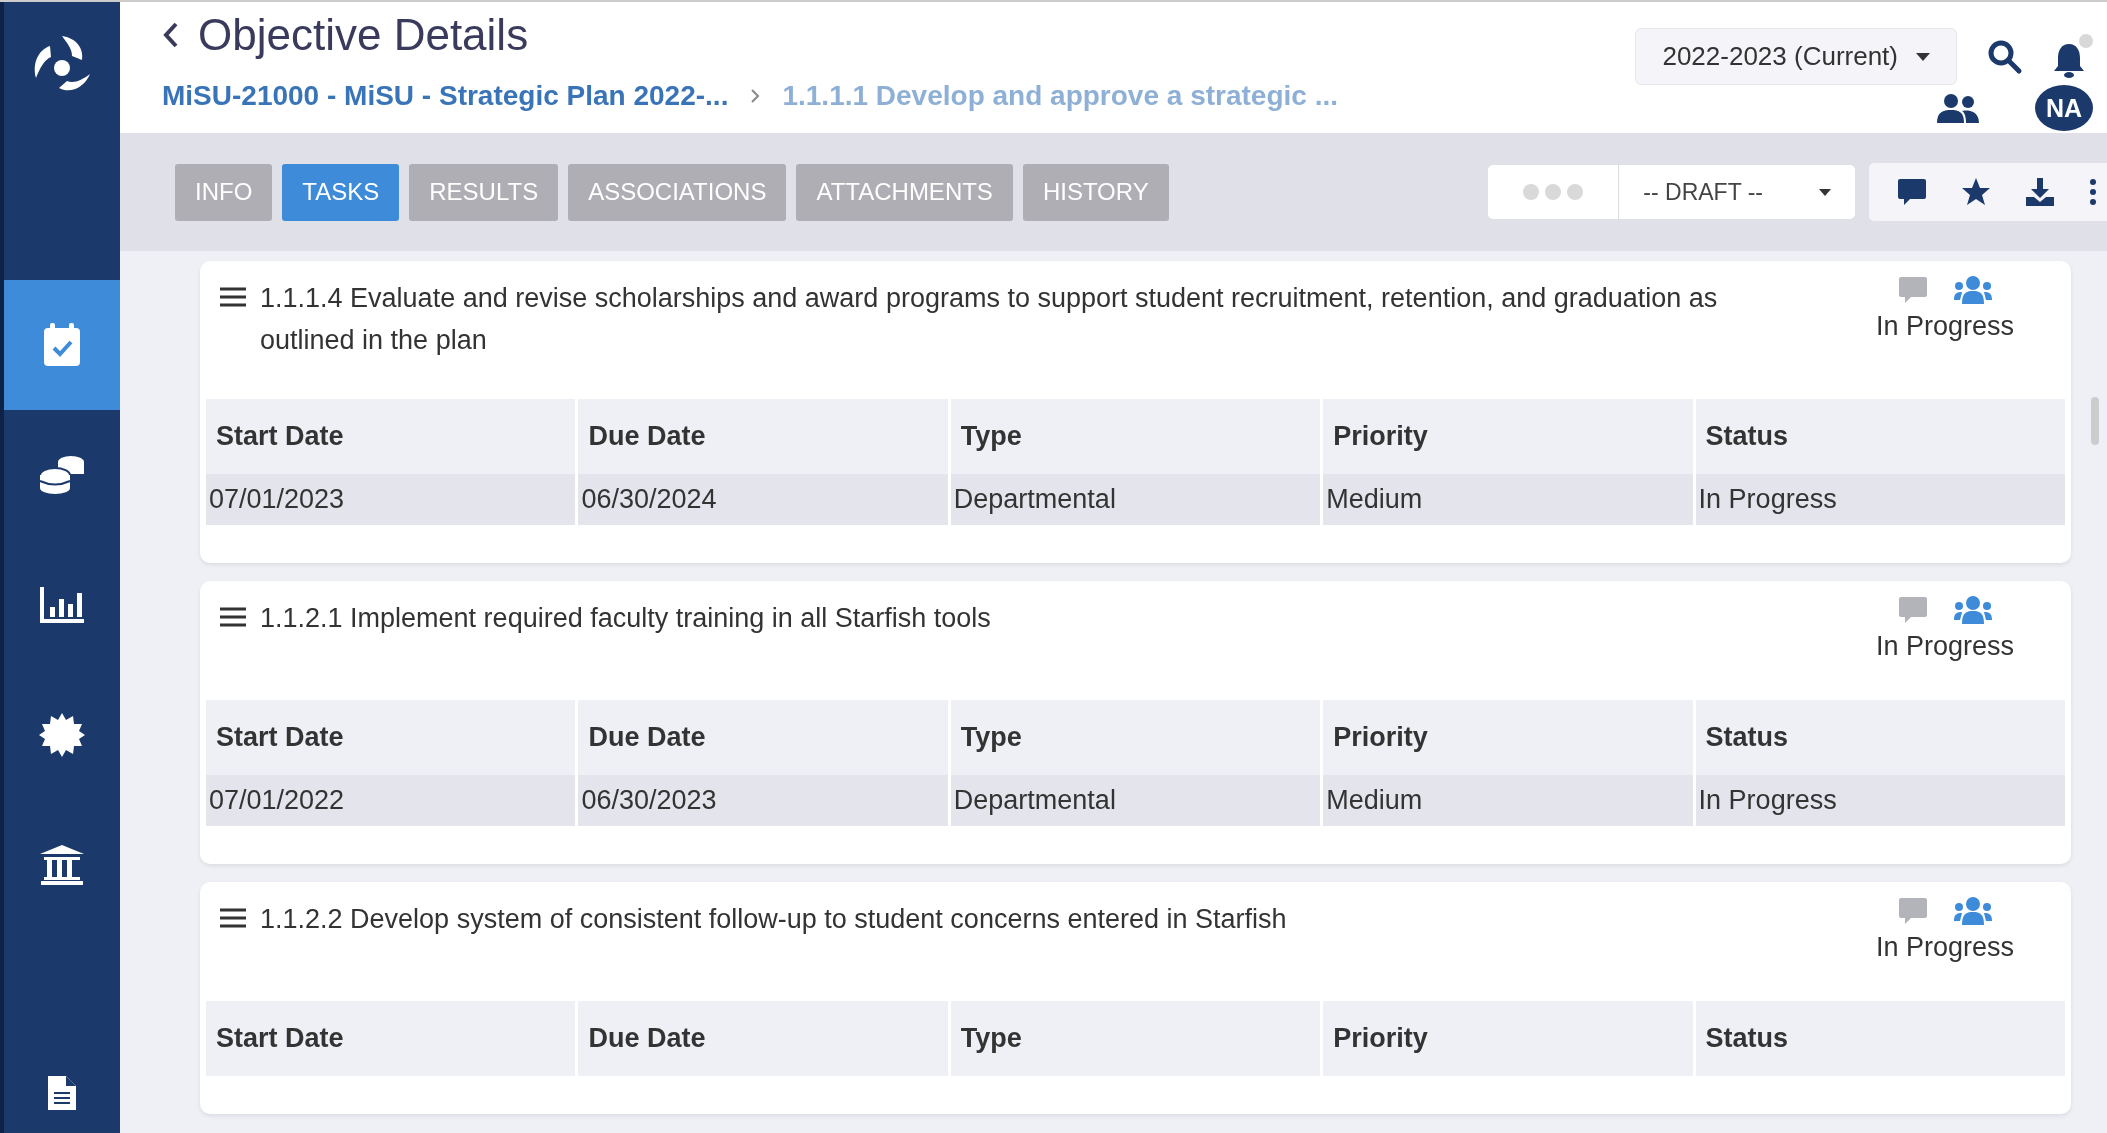  Describe the element at coordinates (2069, 60) in the screenshot. I see `bell-icon` at that location.